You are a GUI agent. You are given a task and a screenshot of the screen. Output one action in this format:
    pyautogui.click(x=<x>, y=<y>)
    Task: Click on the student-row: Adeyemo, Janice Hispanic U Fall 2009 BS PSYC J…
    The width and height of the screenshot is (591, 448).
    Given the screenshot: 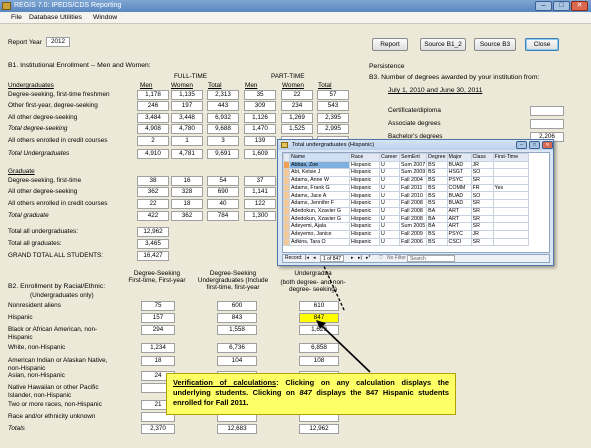 What is the action you would take?
    pyautogui.click(x=406, y=234)
    